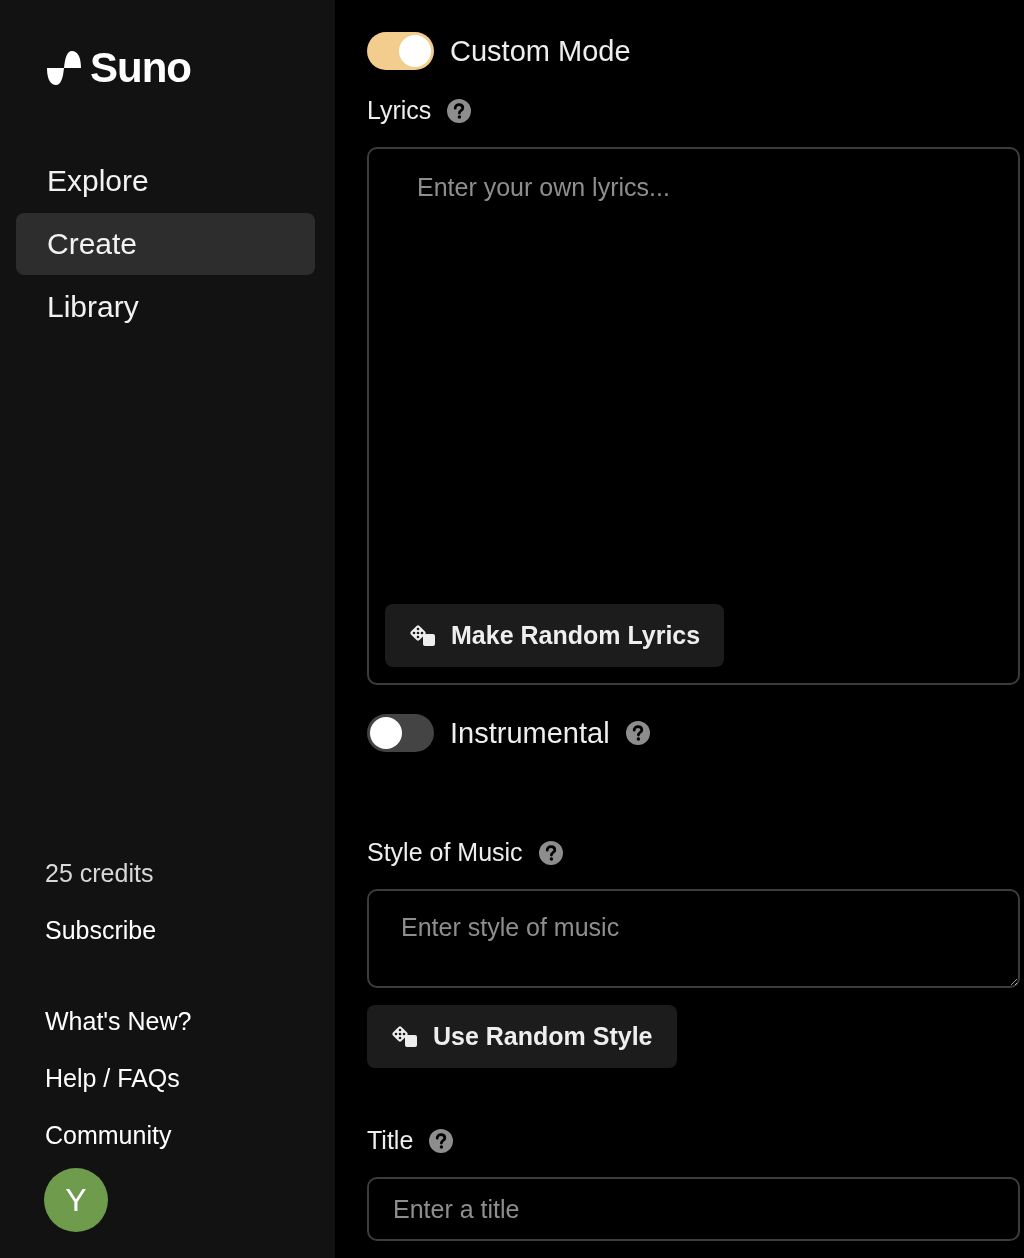 Image resolution: width=1024 pixels, height=1258 pixels. What do you see at coordinates (693, 1209) in the screenshot?
I see `title-field: Enter a title` at bounding box center [693, 1209].